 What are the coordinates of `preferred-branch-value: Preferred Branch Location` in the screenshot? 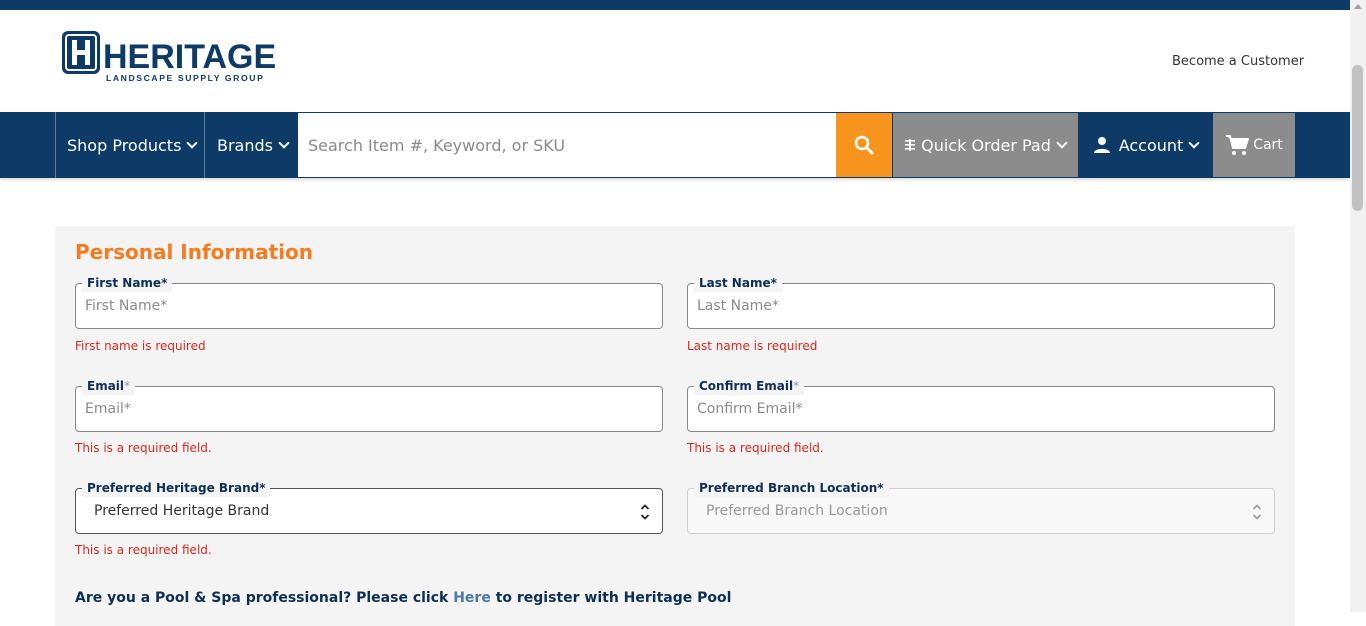 It's located at (797, 511).